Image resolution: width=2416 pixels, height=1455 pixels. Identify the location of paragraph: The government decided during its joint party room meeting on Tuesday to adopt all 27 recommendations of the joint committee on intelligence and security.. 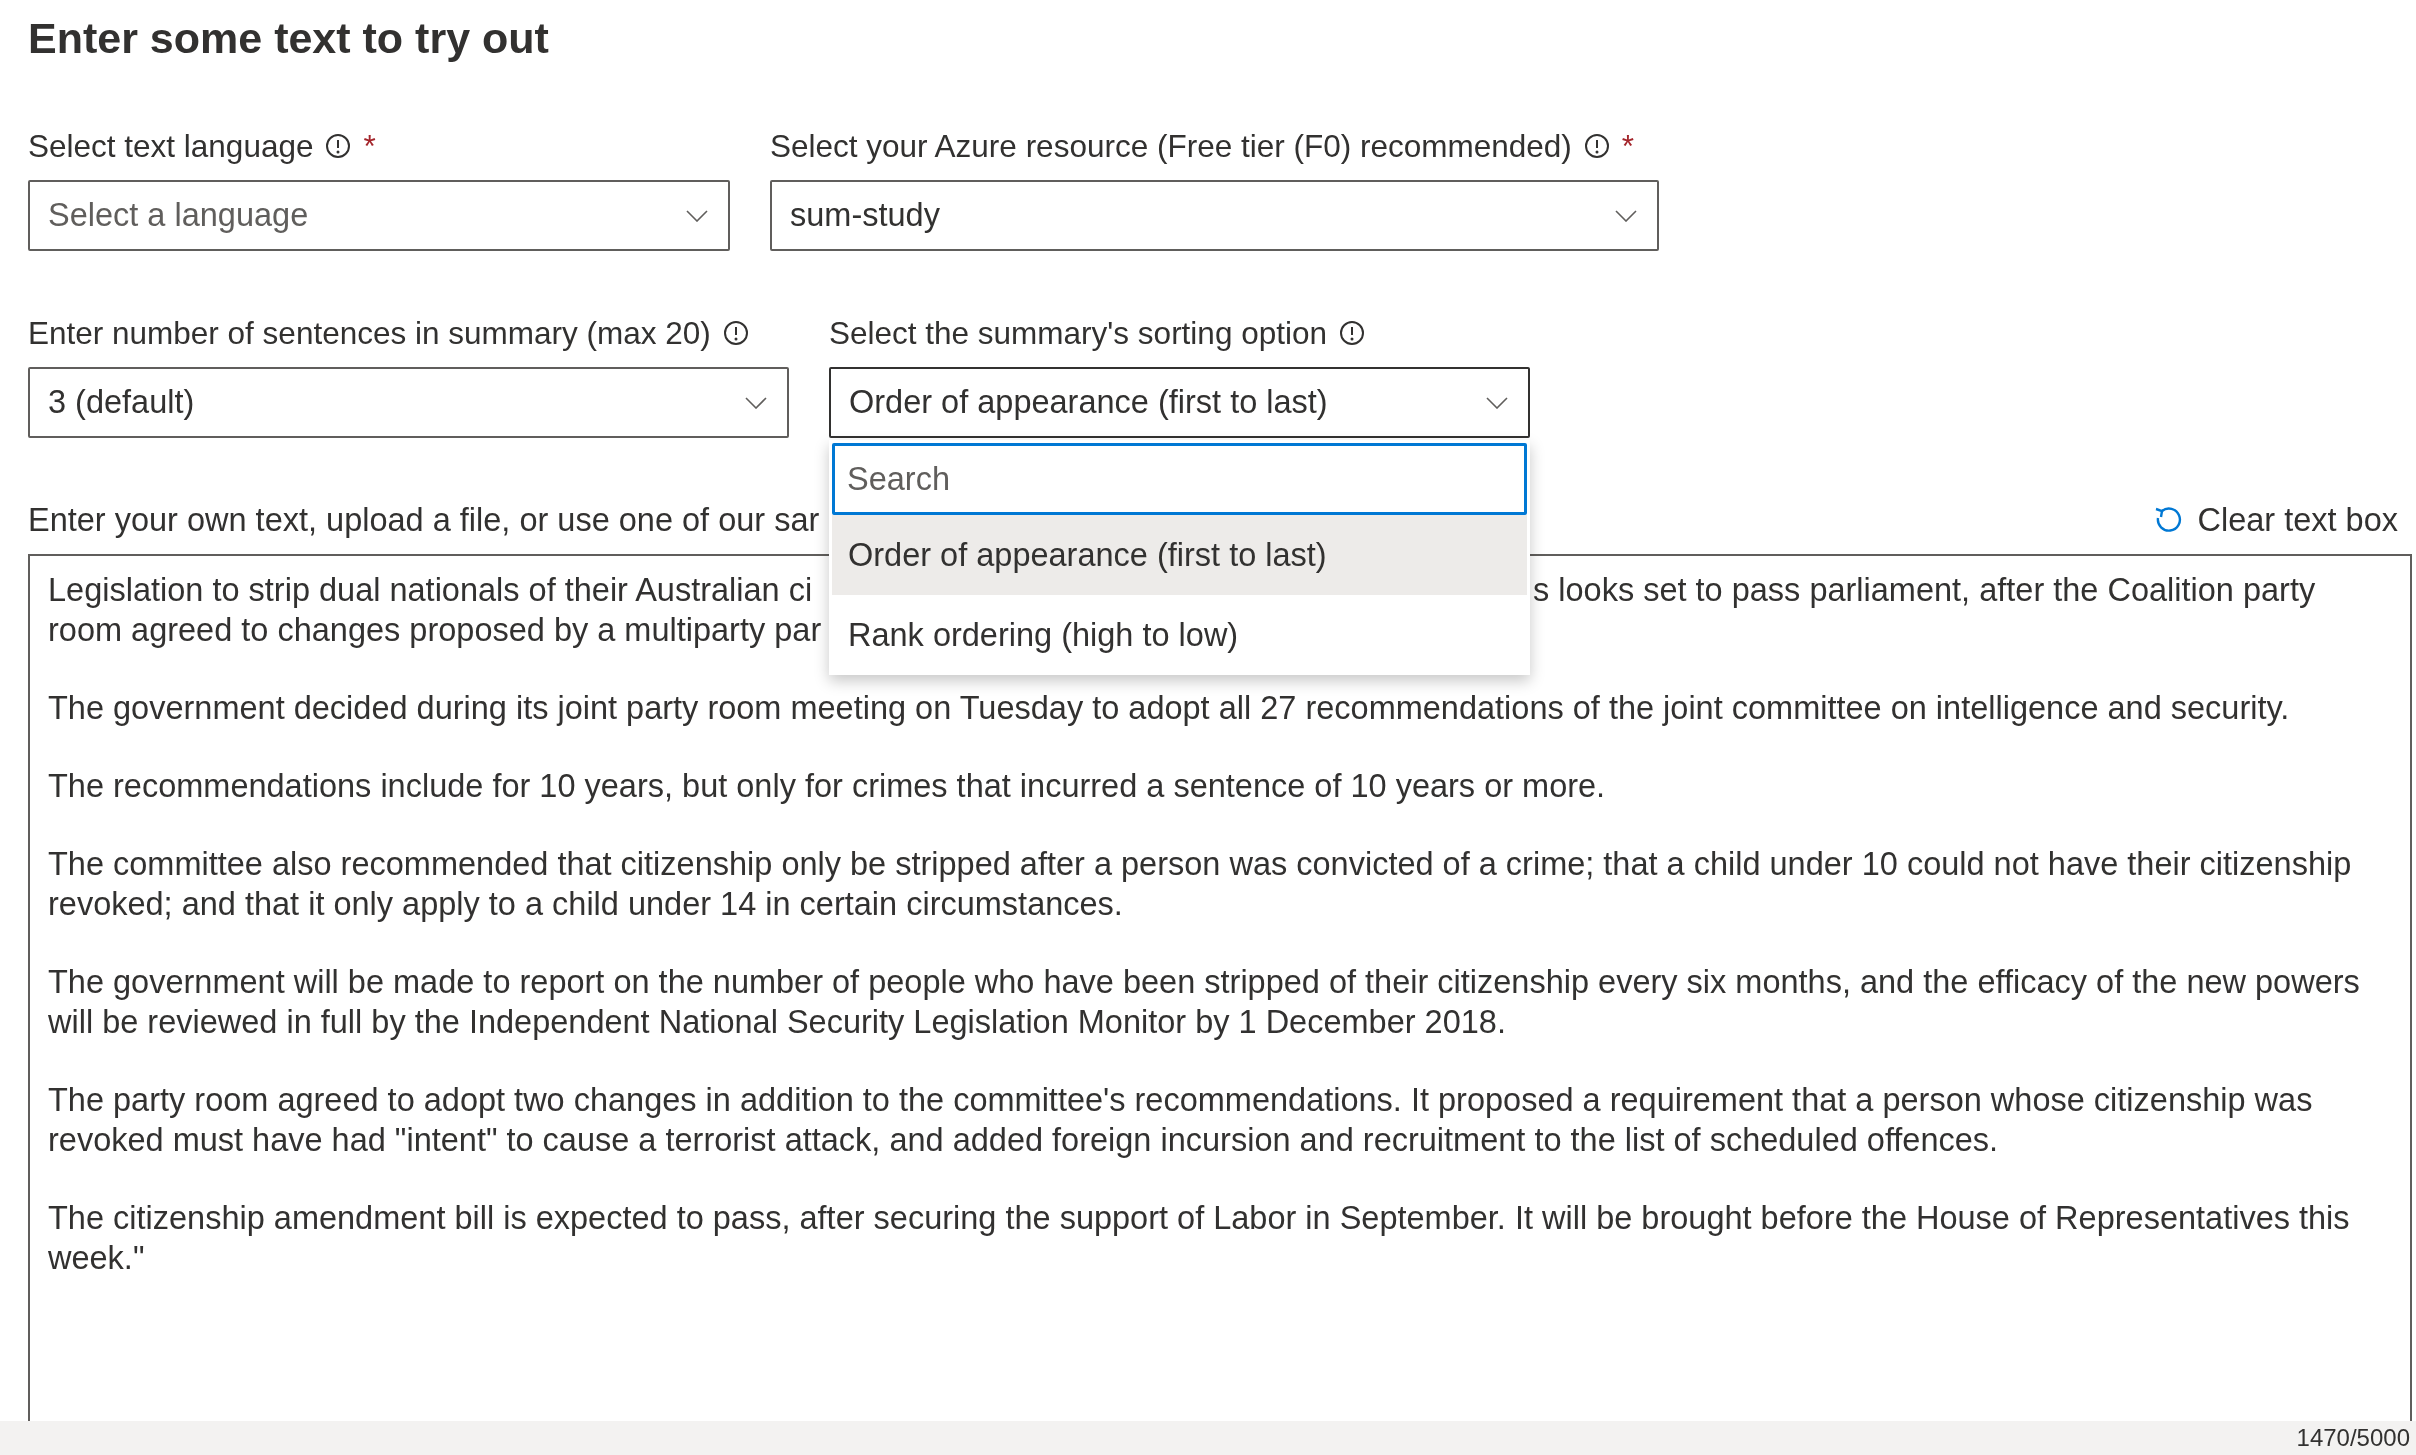
(1169, 708).